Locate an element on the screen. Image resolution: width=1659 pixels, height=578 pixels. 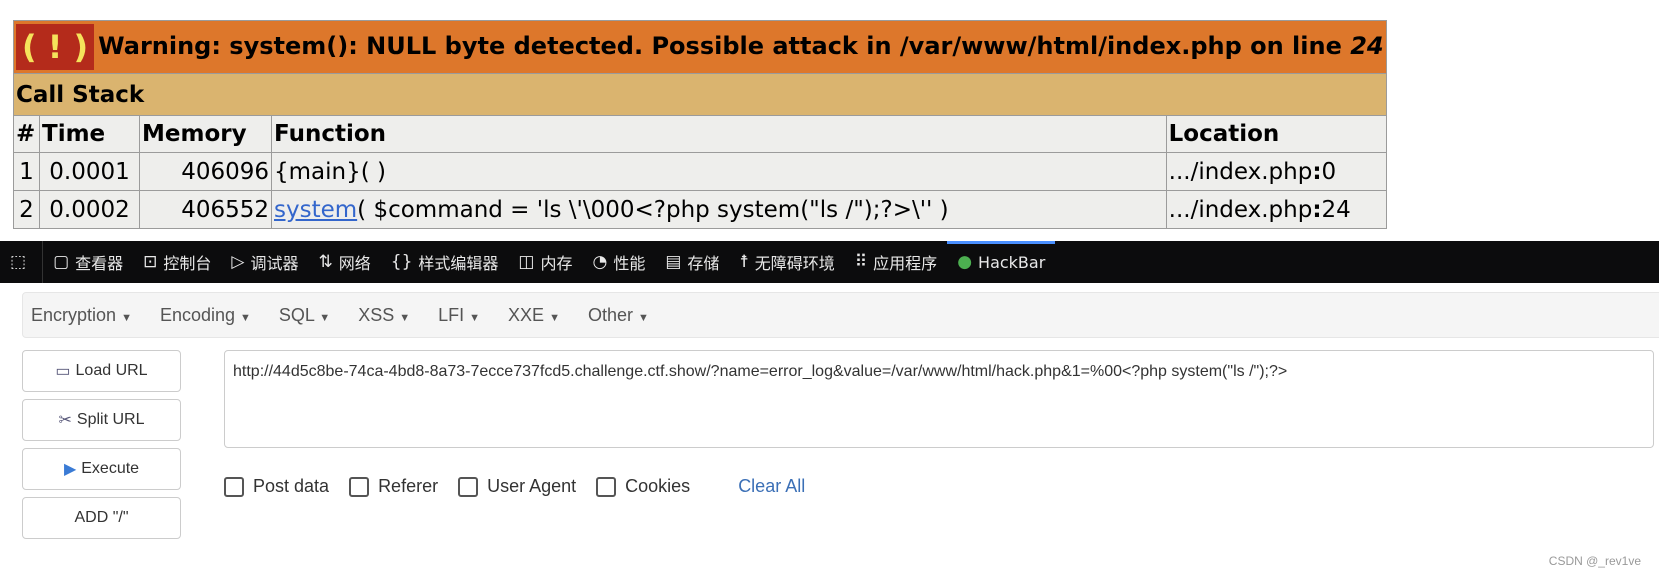
option-label: User Agent is located at coordinates (532, 486).